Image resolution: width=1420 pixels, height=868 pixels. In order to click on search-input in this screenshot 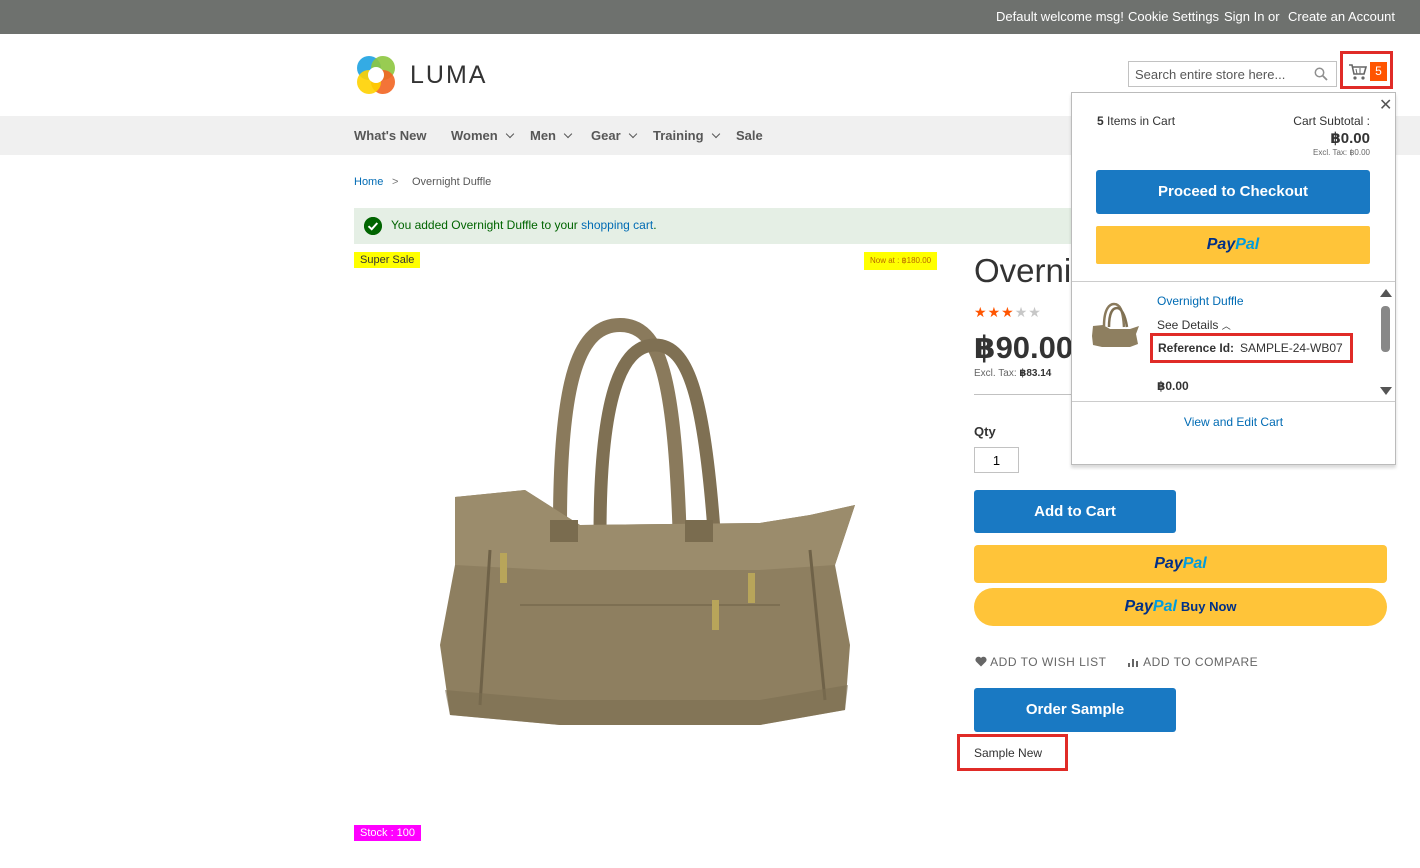, I will do `click(1218, 74)`.